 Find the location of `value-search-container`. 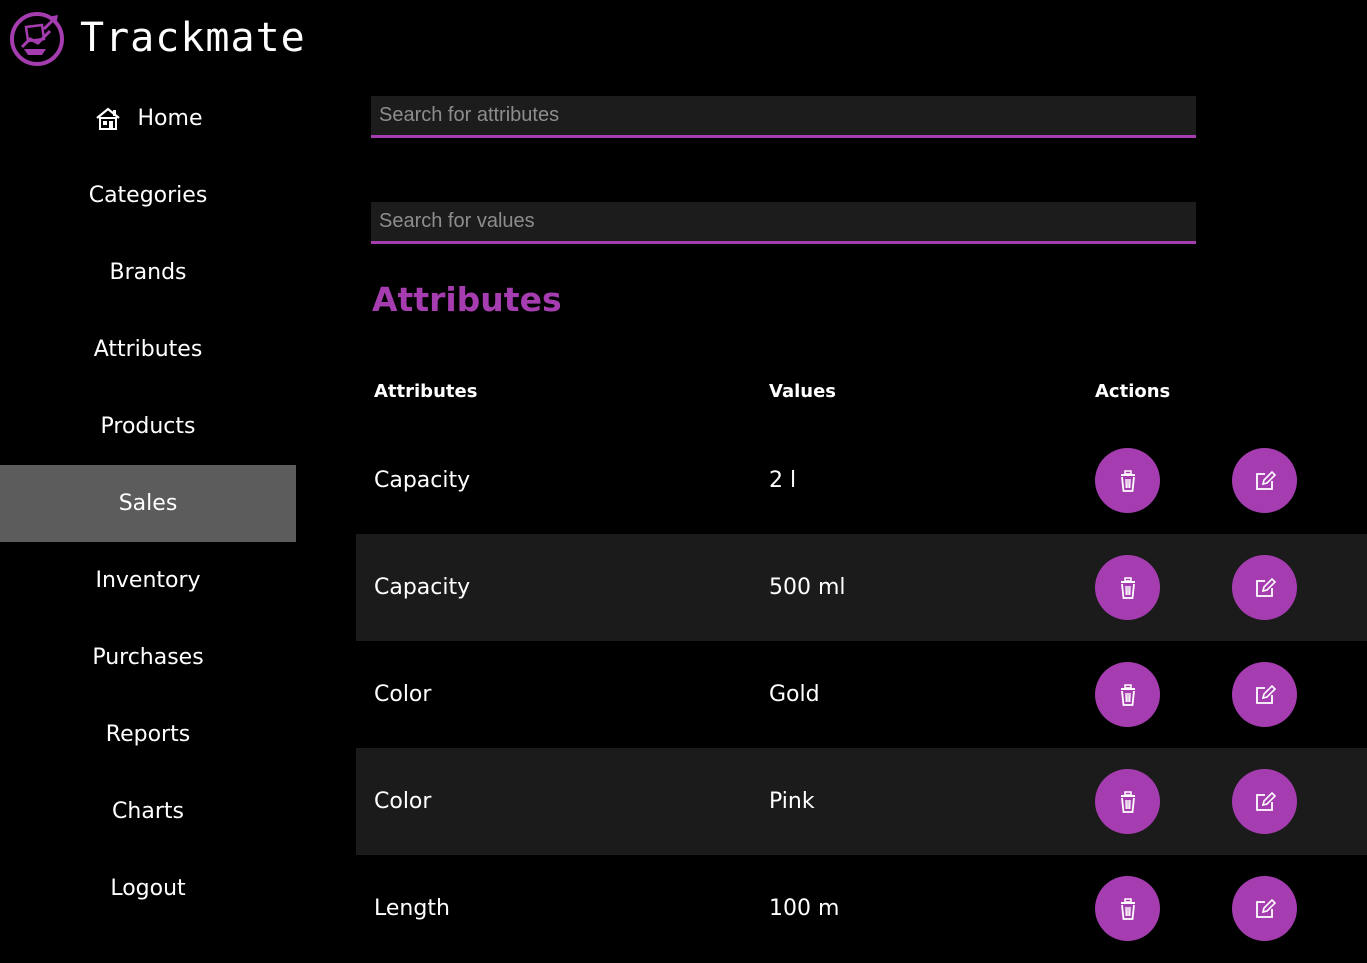

value-search-container is located at coordinates (783, 223).